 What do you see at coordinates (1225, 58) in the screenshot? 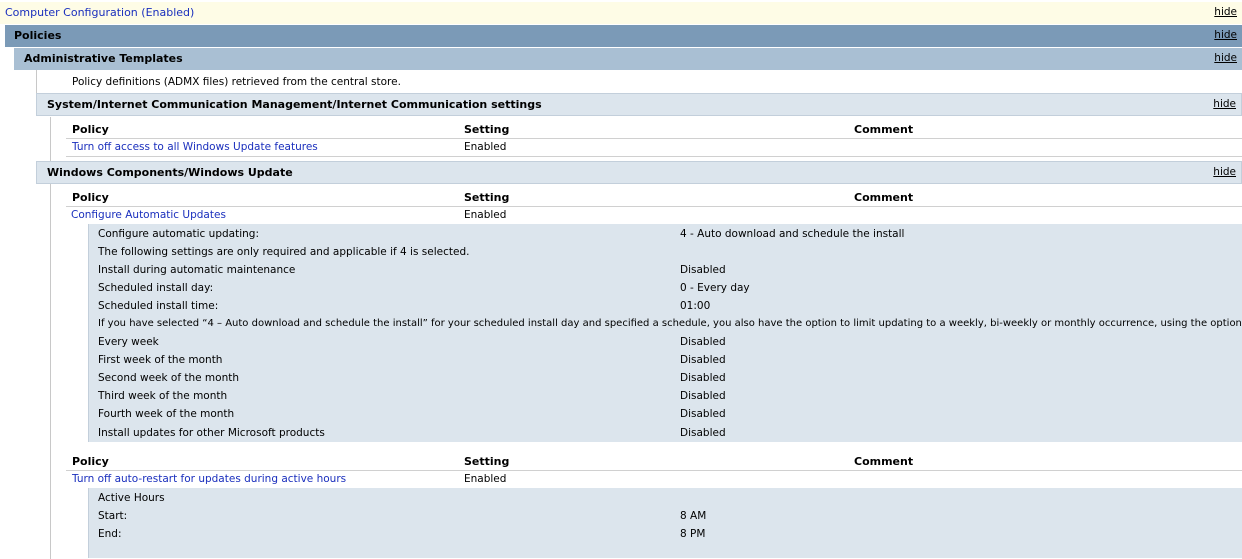
I see `administrative-templates-hide-link: hide` at bounding box center [1225, 58].